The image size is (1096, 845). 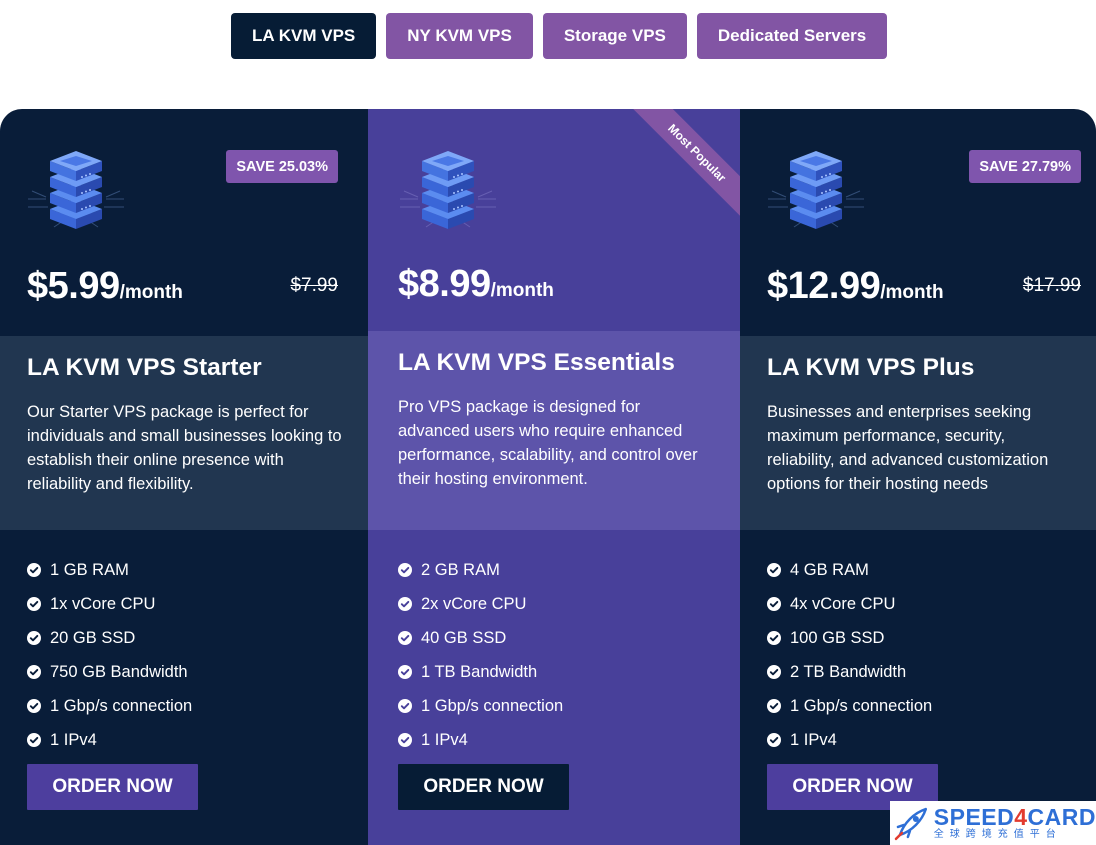 I want to click on watermark-tagline: 全球跨境充值平台, so click(x=997, y=834).